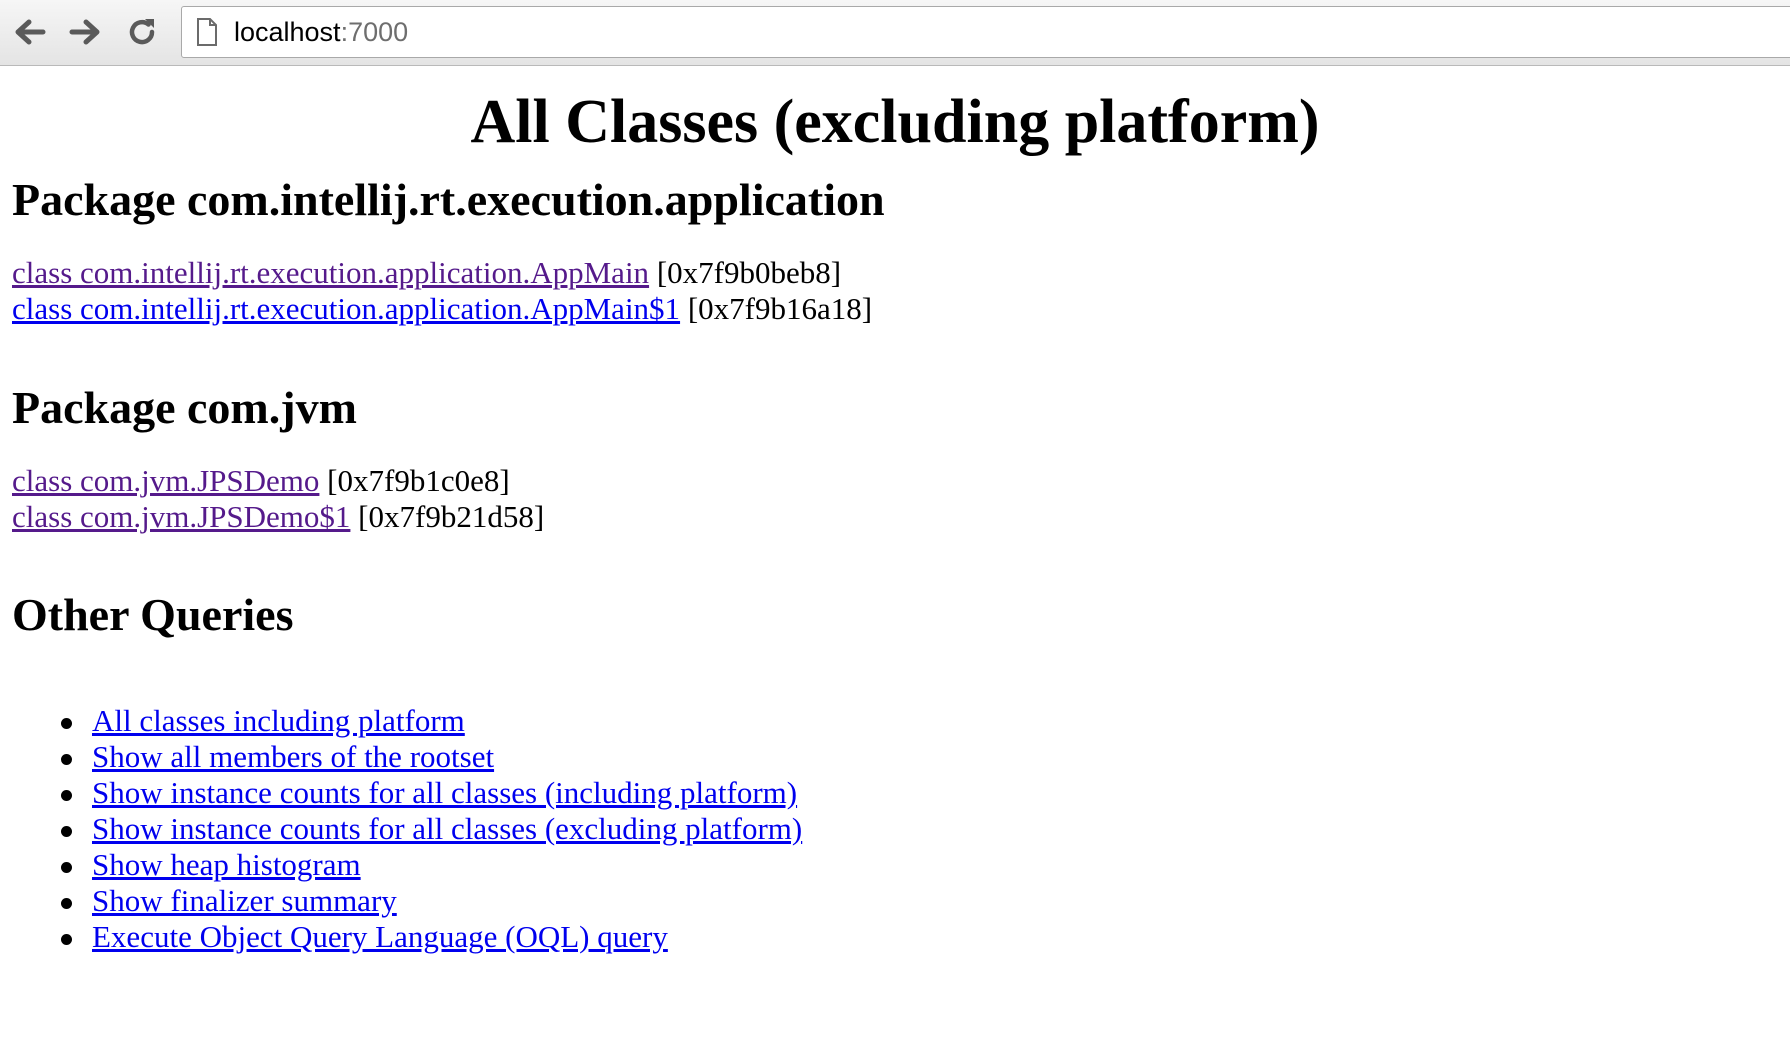 The image size is (1790, 1056). I want to click on list-item: All classes including platform, so click(401, 721).